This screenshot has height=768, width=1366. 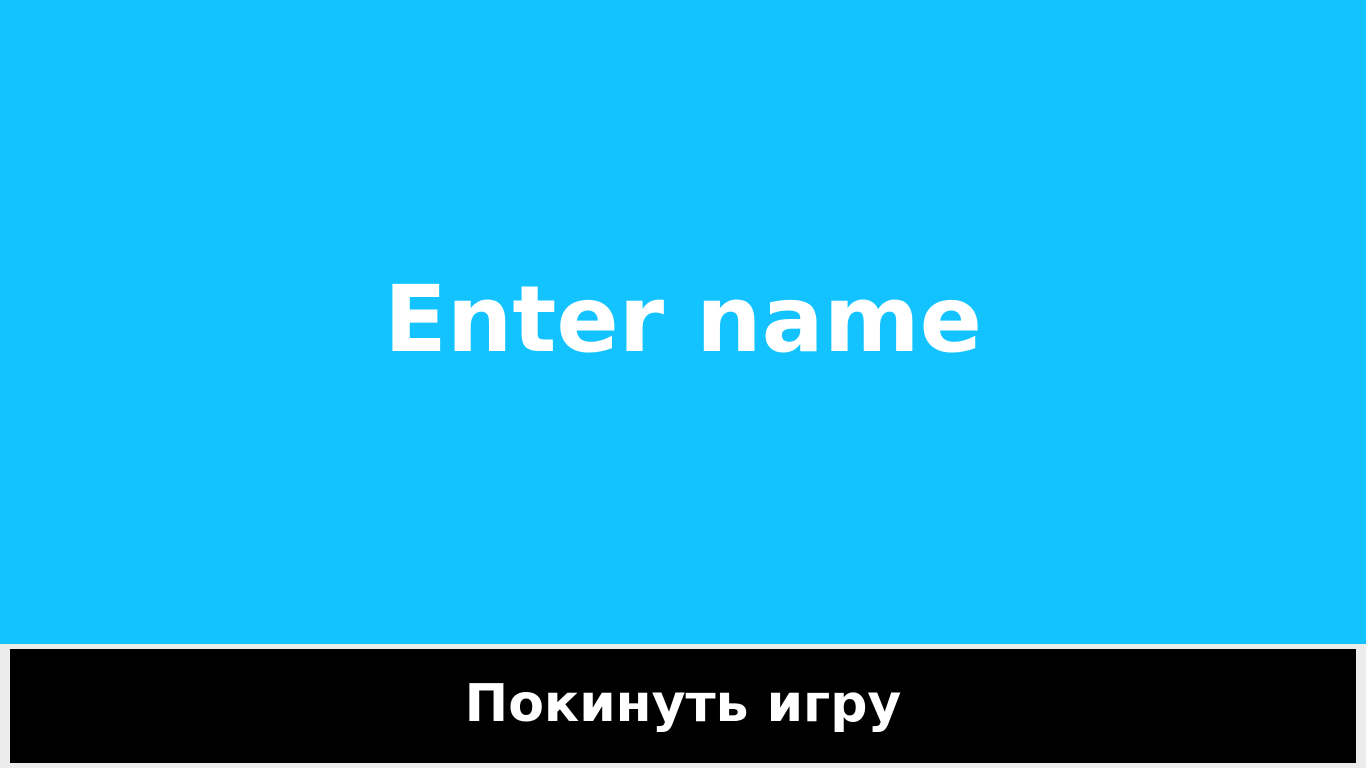 I want to click on name-prompt: Enter name, so click(x=683, y=319).